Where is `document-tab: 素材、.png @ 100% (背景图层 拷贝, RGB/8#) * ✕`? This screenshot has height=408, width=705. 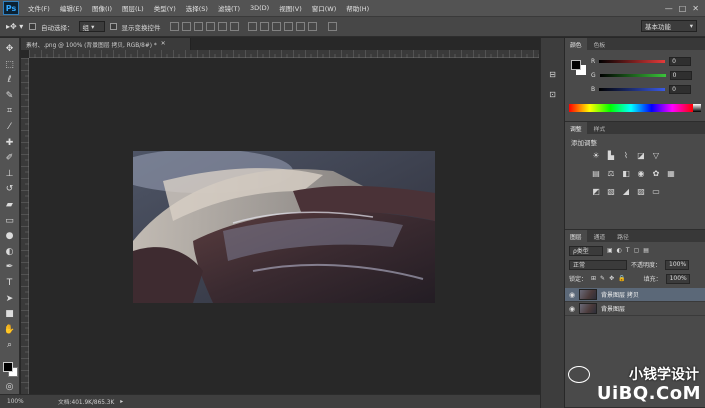 document-tab: 素材、.png @ 100% (背景图层 拷贝, RGB/8#) * ✕ is located at coordinates (106, 44).